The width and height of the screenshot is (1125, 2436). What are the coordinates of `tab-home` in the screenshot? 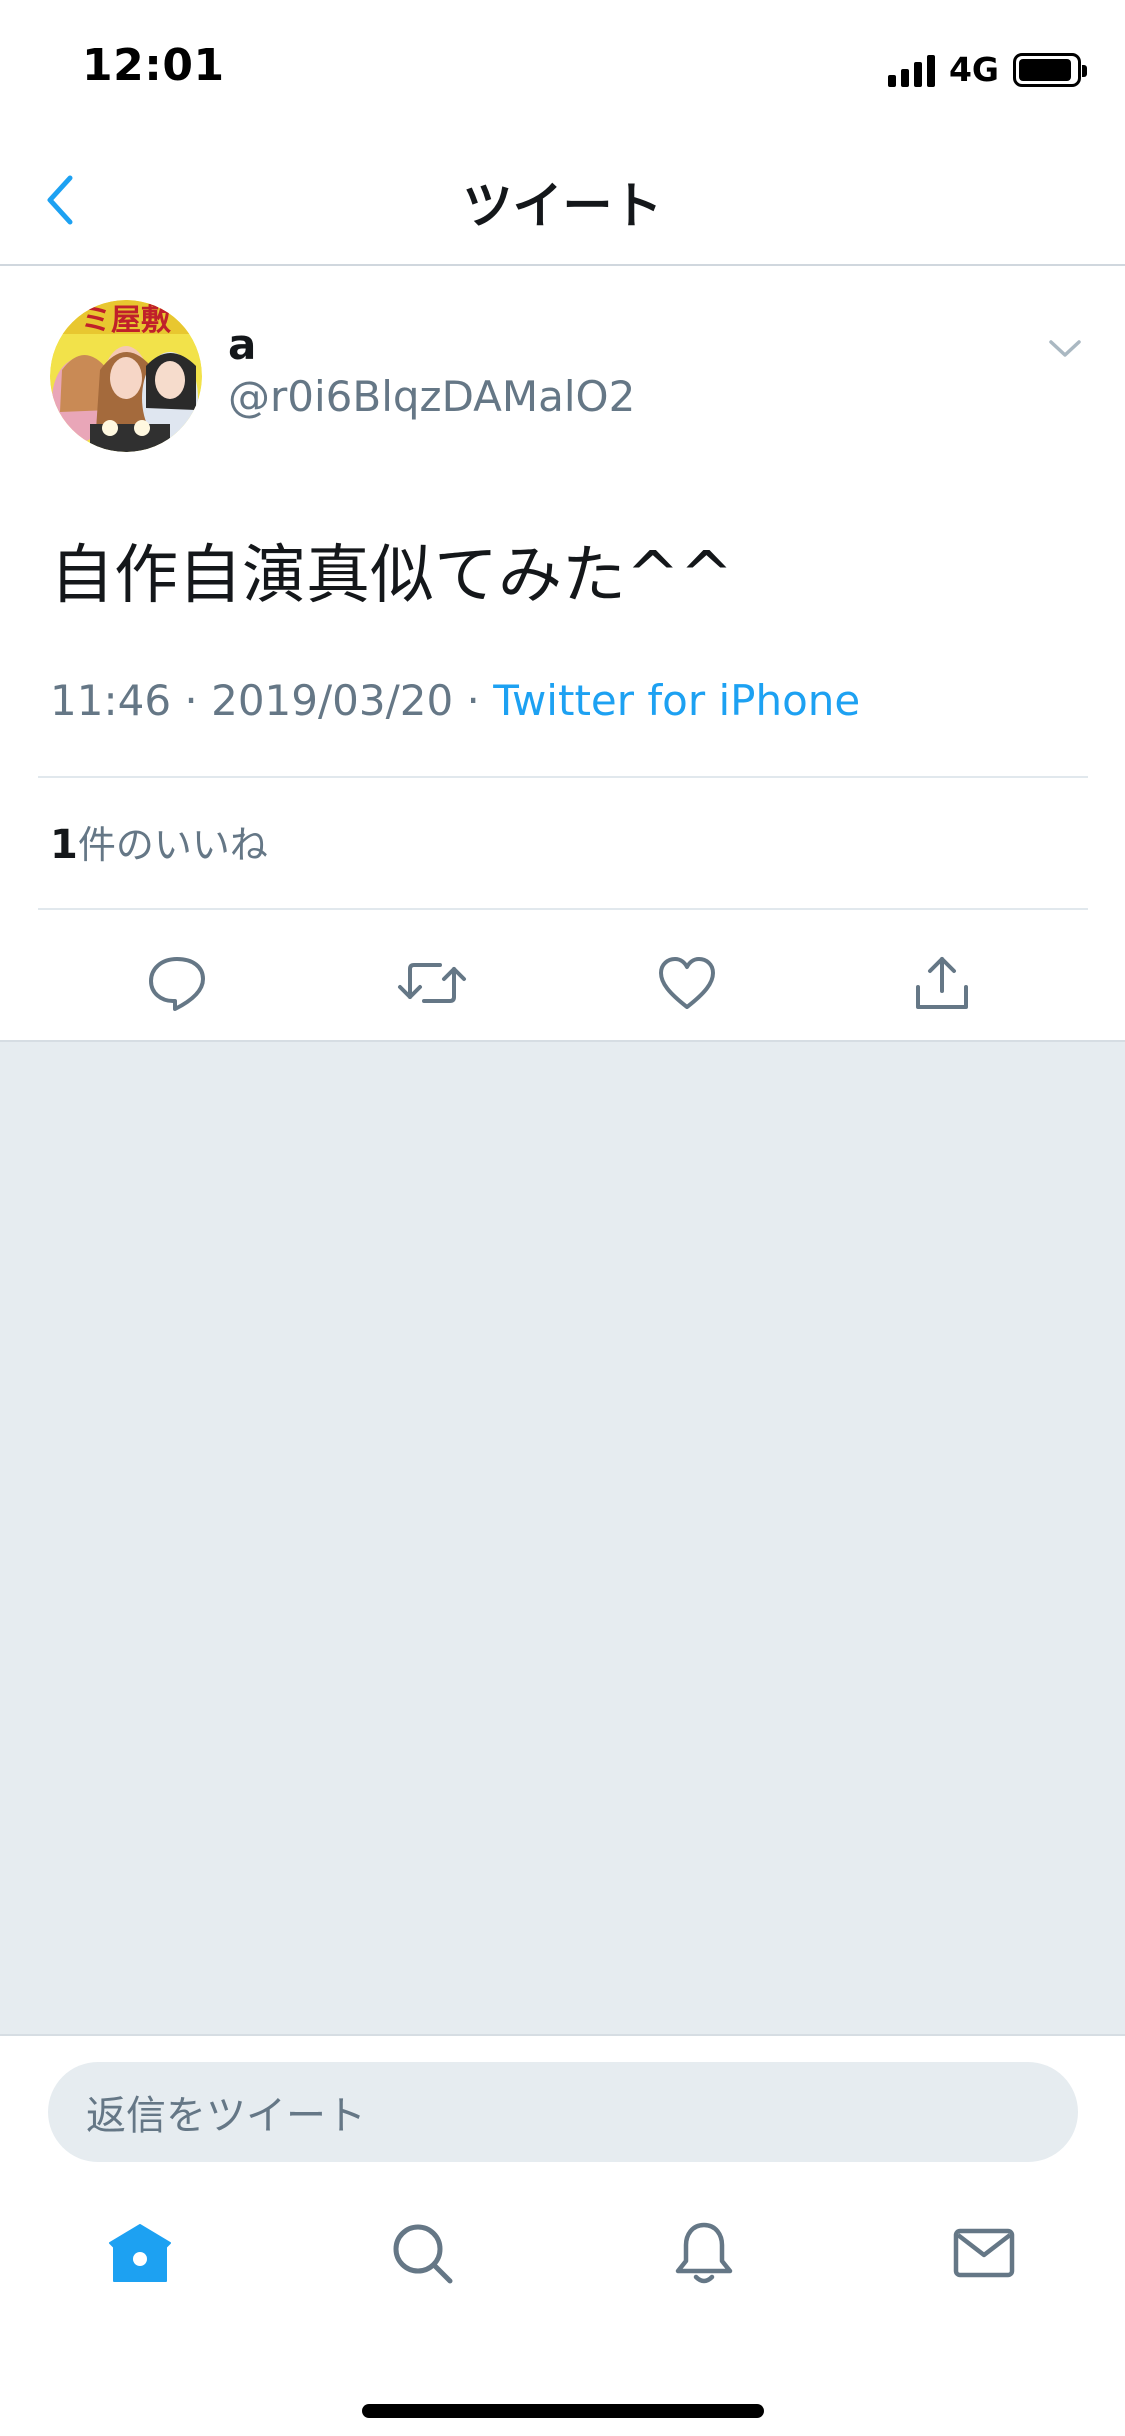 It's located at (140, 2253).